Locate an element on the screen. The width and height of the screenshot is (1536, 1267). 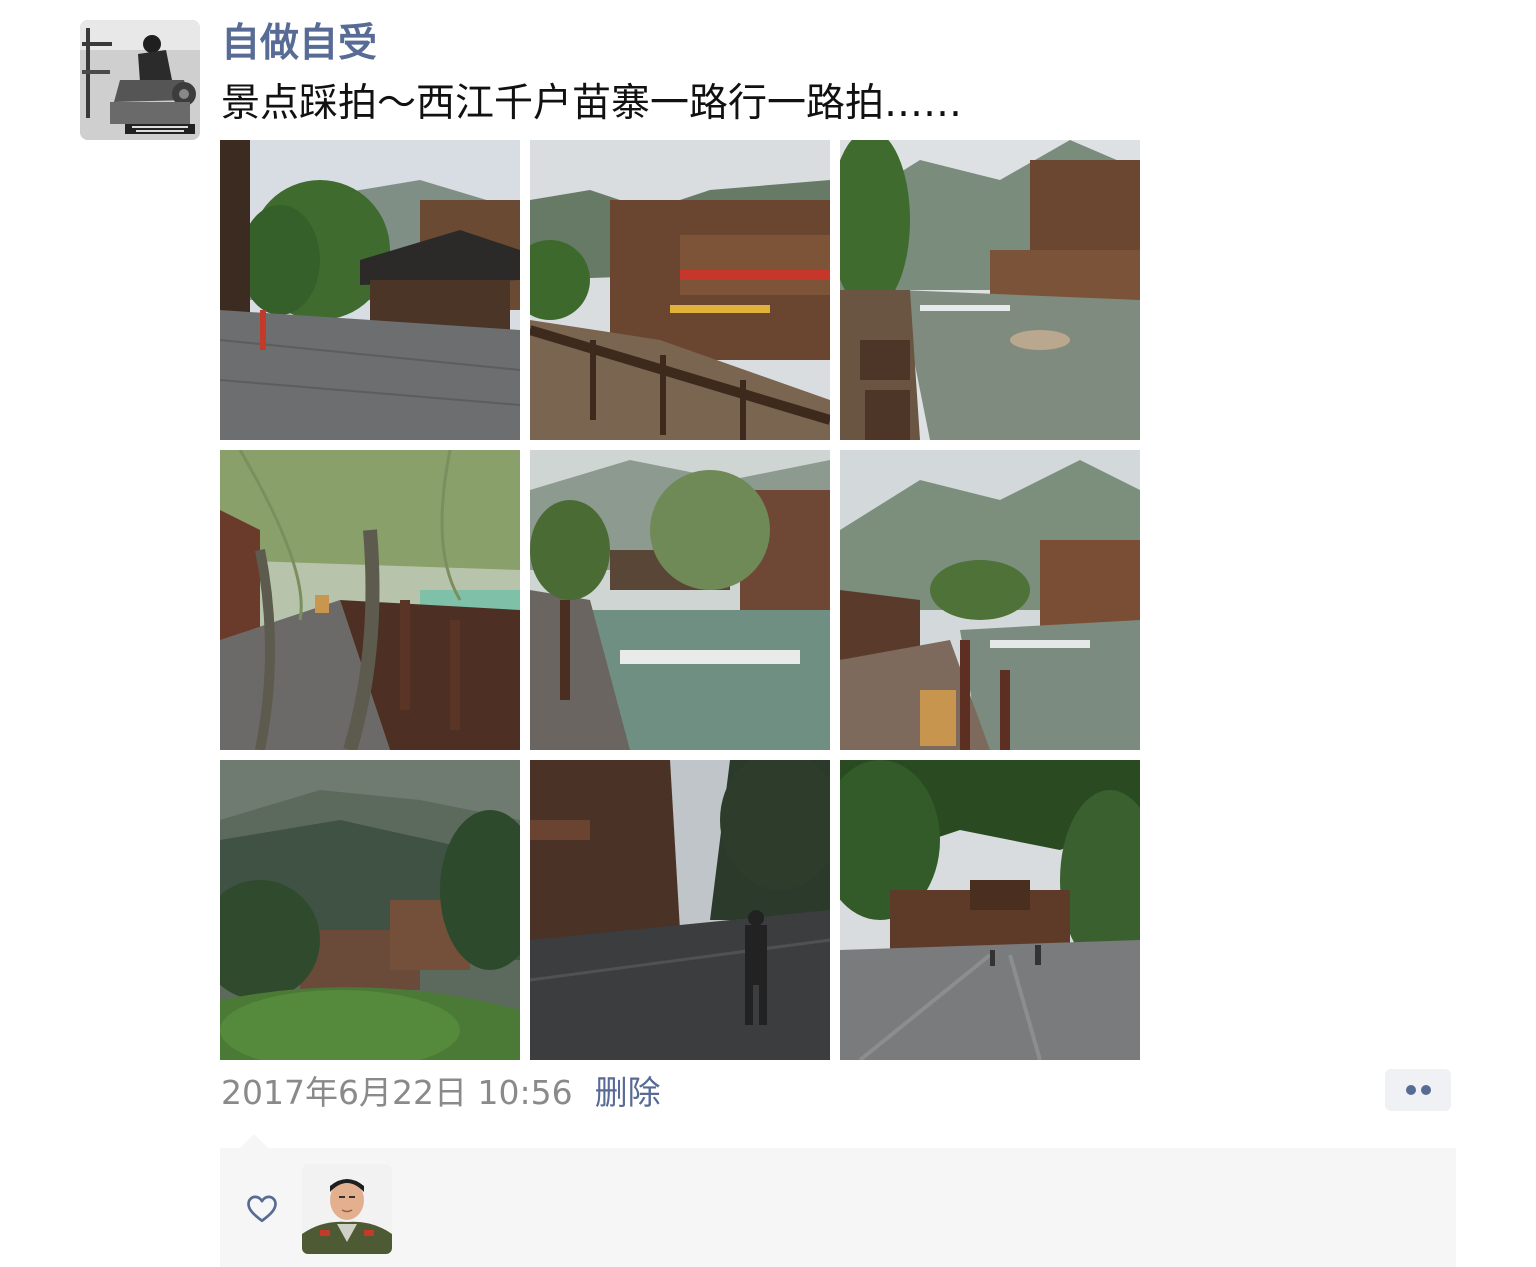
poster-avatar is located at coordinates (140, 80).